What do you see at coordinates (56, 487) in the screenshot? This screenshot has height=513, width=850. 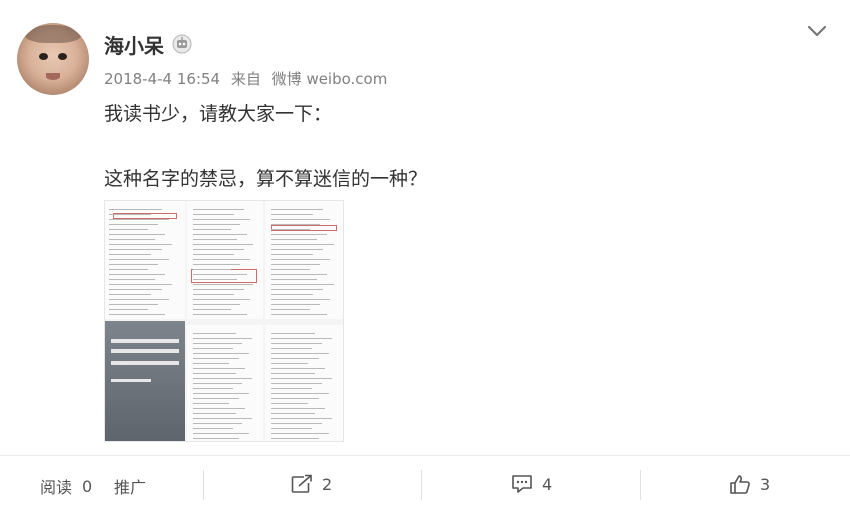 I see `read-label: 阅读` at bounding box center [56, 487].